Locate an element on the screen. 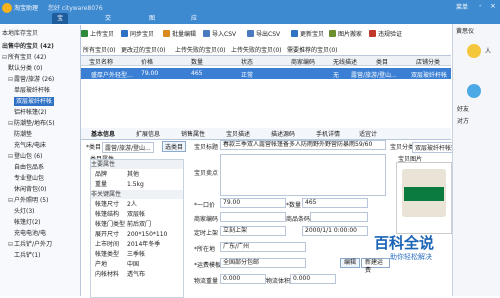 This screenshot has height=298, width=500. tree-node: 休闲背包(0) is located at coordinates (30, 189).